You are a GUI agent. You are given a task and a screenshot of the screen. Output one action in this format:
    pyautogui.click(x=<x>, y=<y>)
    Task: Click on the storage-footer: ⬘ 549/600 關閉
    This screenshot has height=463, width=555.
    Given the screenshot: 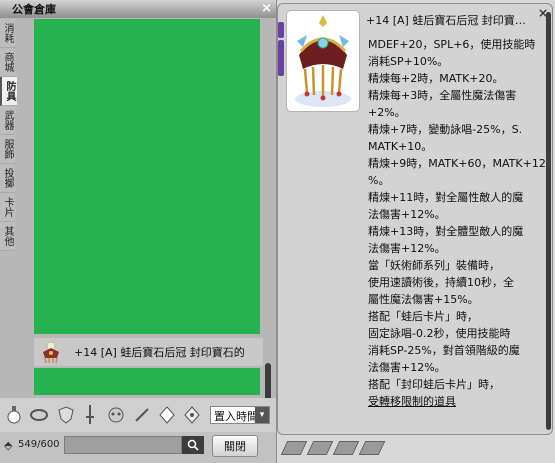 What is the action you would take?
    pyautogui.click(x=138, y=447)
    